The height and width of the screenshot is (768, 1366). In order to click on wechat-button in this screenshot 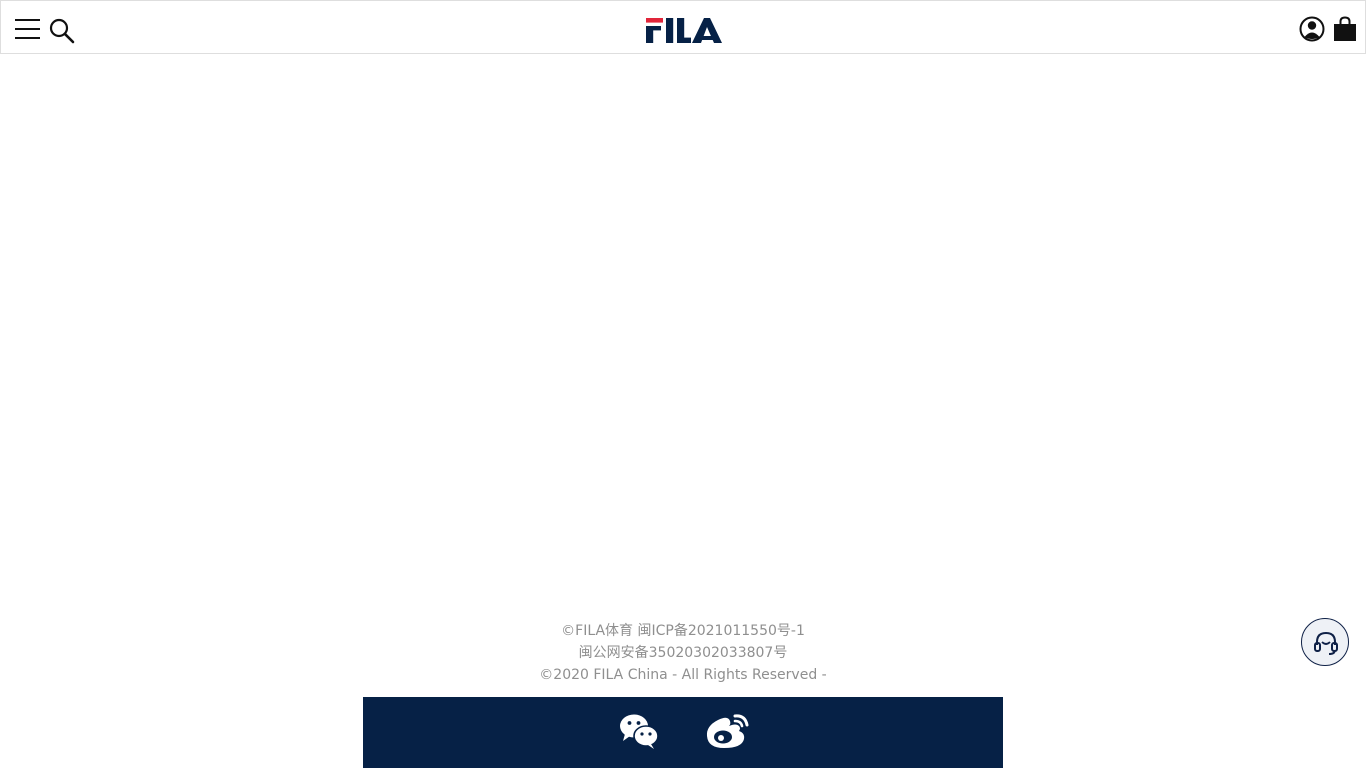, I will do `click(639, 731)`.